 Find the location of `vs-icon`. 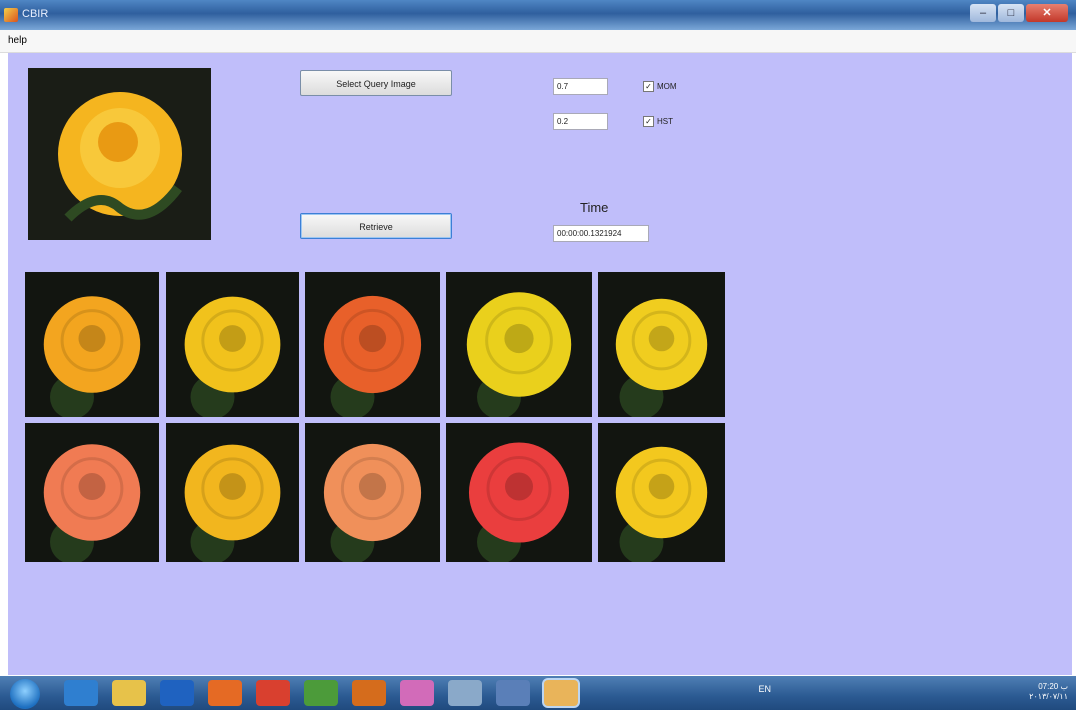

vs-icon is located at coordinates (513, 693).